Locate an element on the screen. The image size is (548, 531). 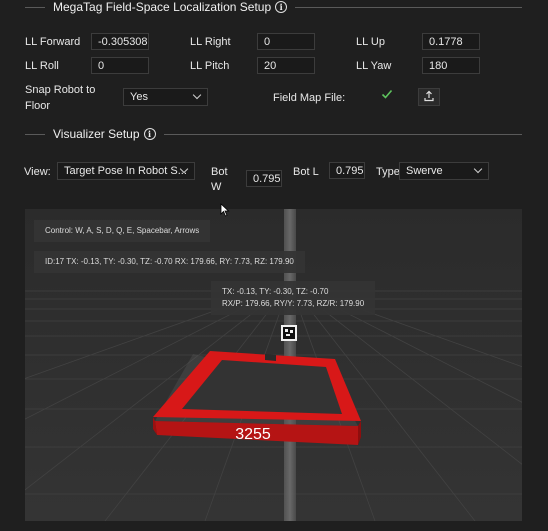
ll-right-input: 0 is located at coordinates (286, 41).